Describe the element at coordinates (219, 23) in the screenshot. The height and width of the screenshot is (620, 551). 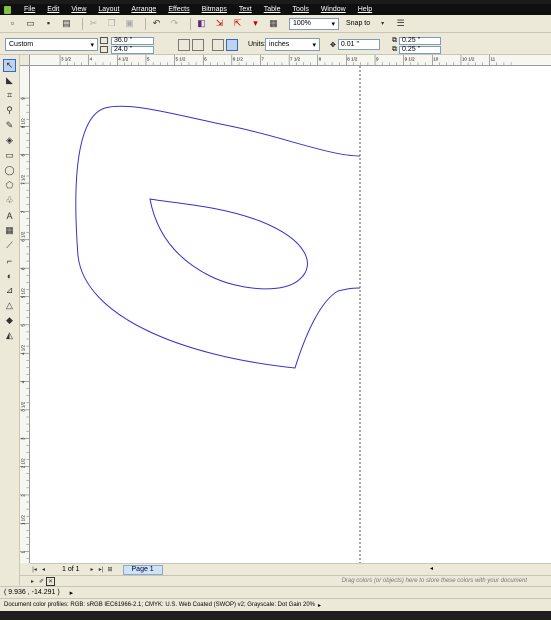
I see `import-icon: ⇲` at that location.